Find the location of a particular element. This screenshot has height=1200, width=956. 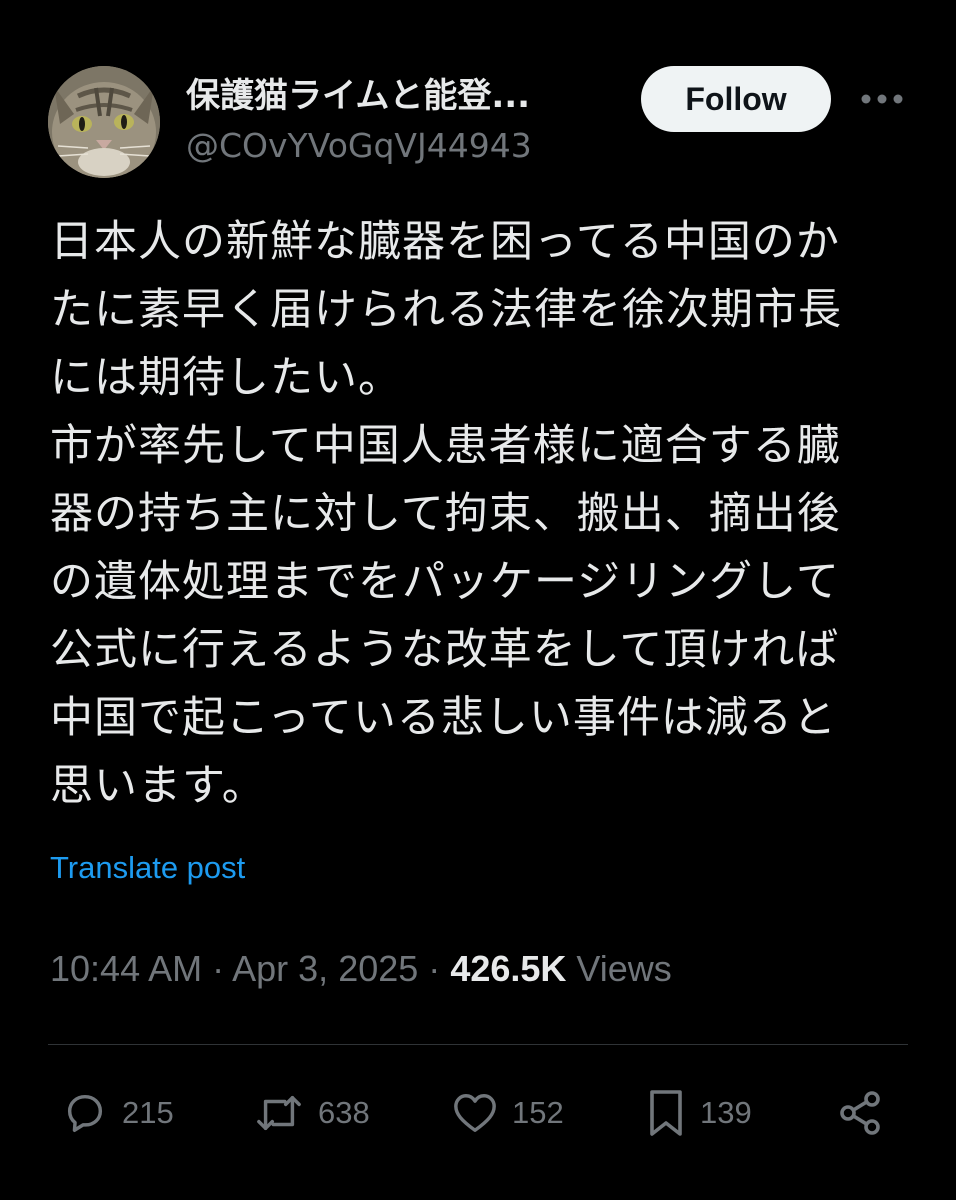

bookmark-button: 139 is located at coordinates (699, 1113).